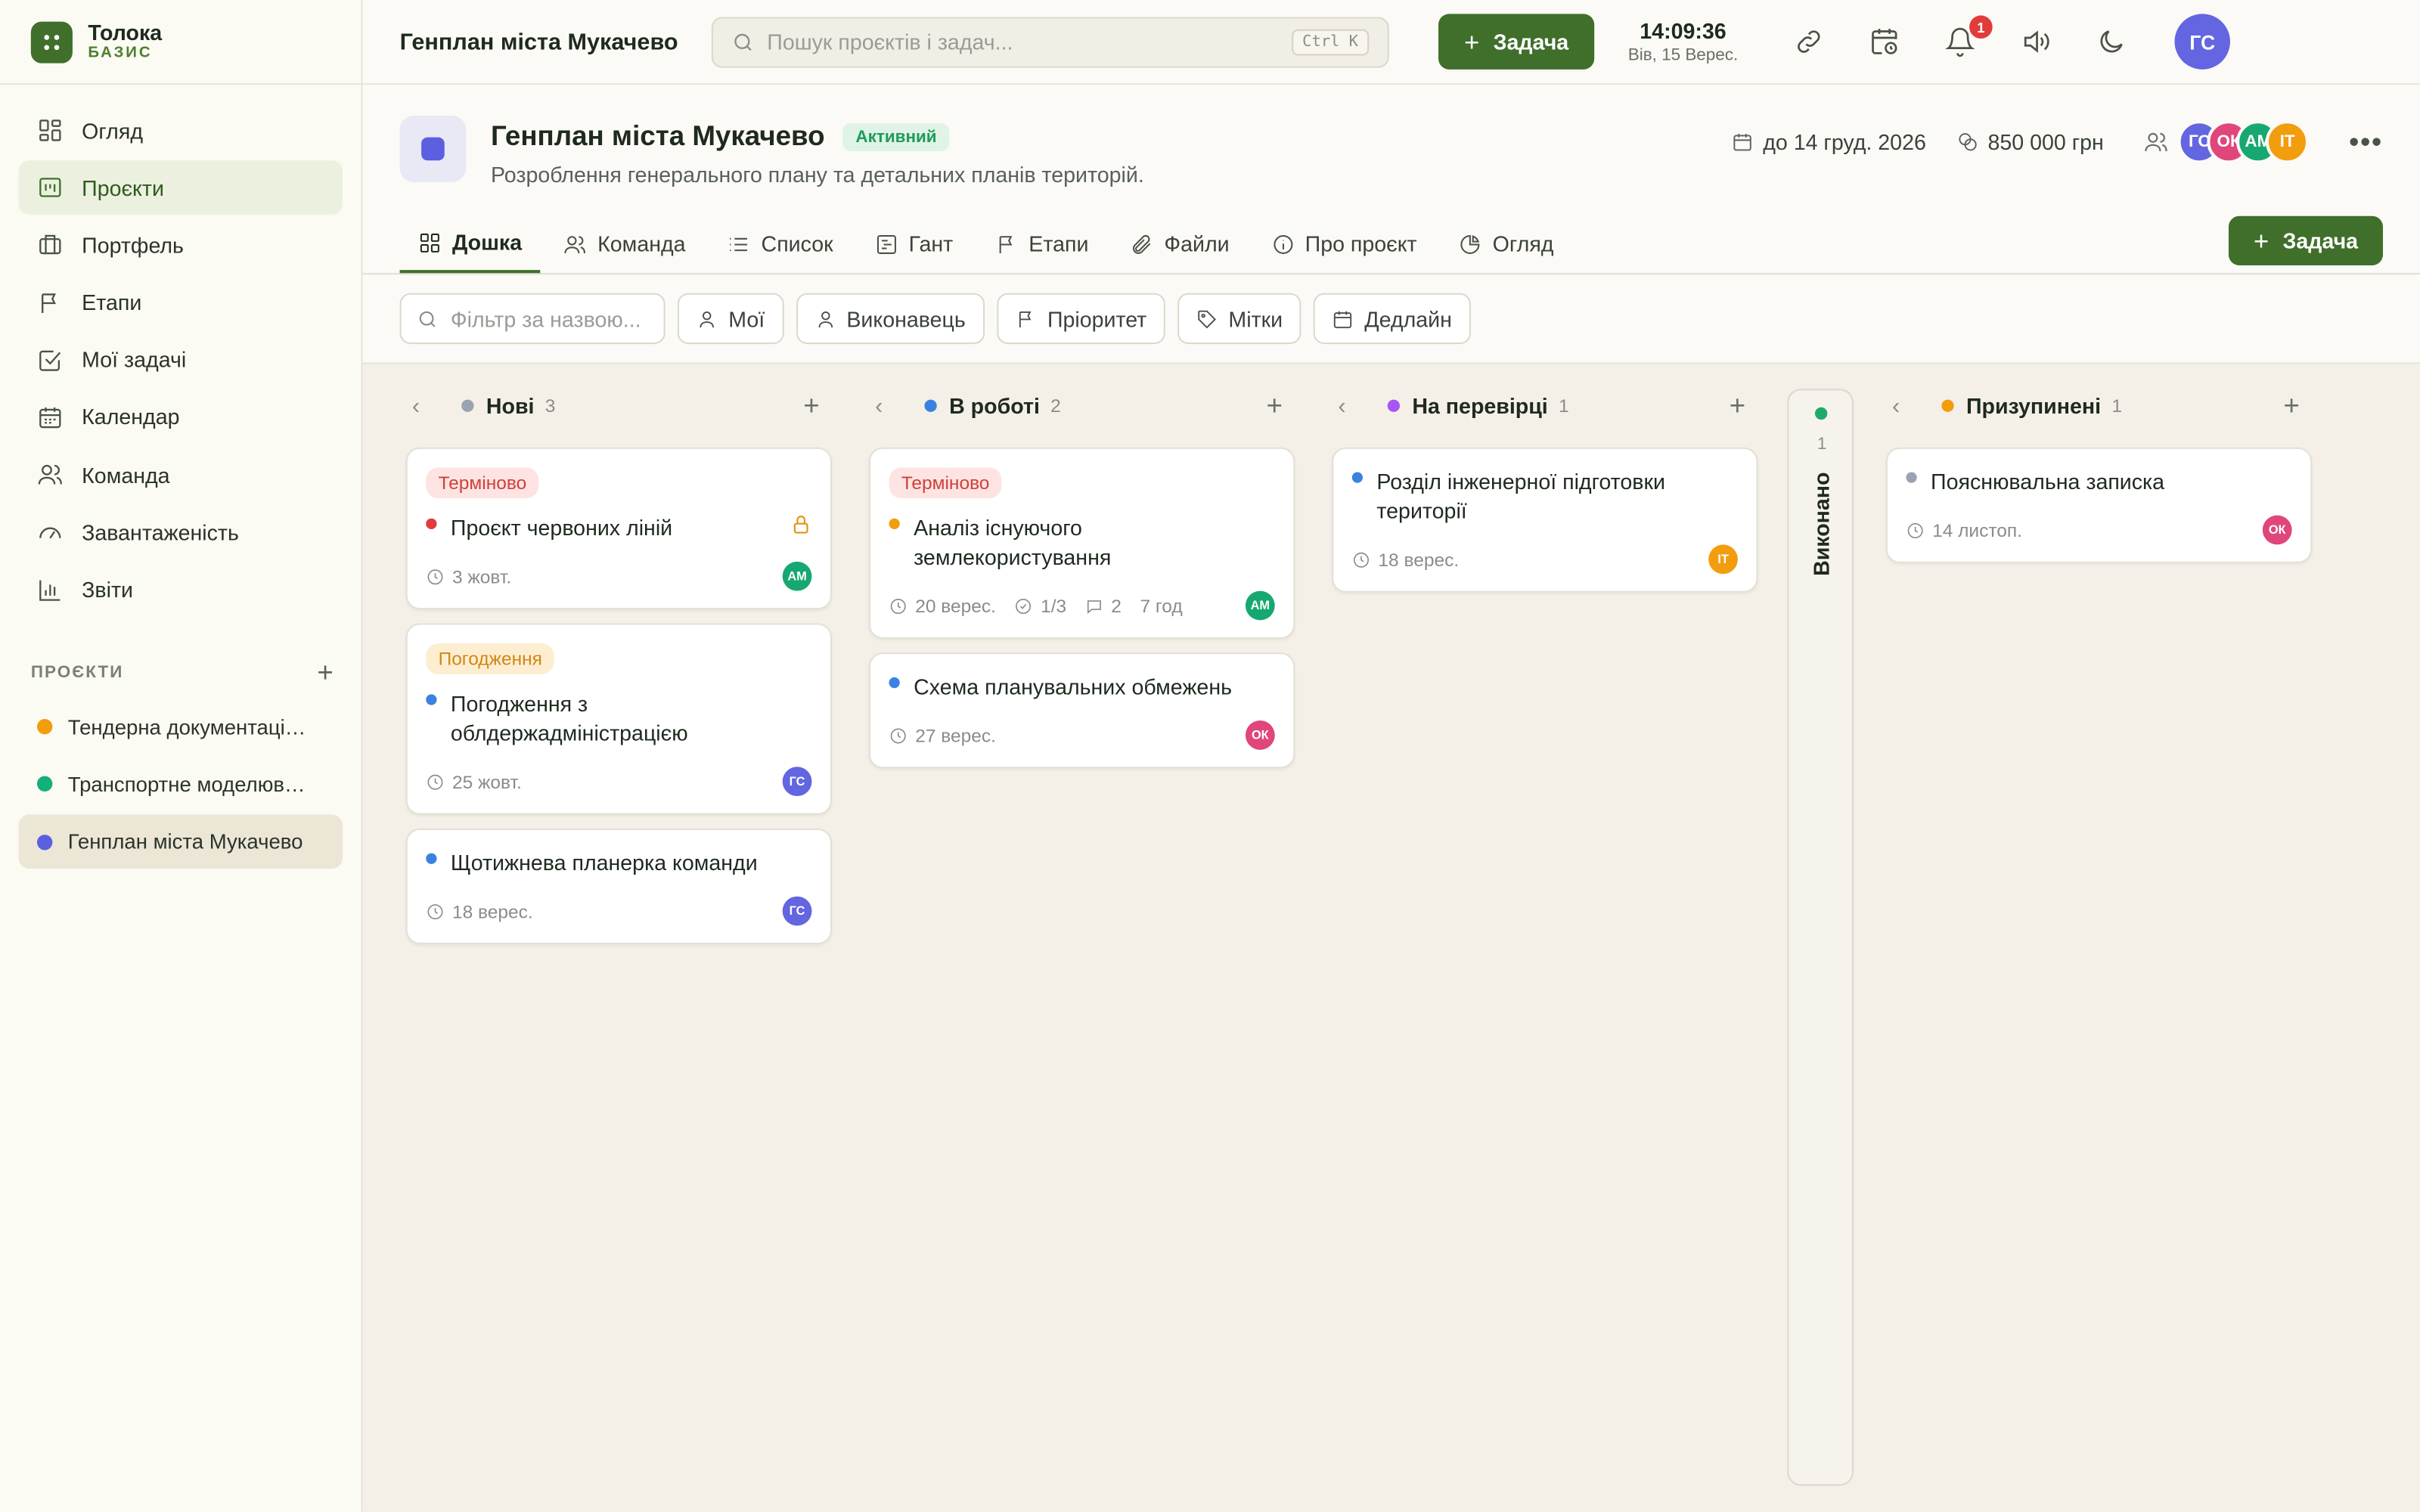  Describe the element at coordinates (2099, 406) in the screenshot. I see `column-header: ‹ Призупинені 1 +` at that location.